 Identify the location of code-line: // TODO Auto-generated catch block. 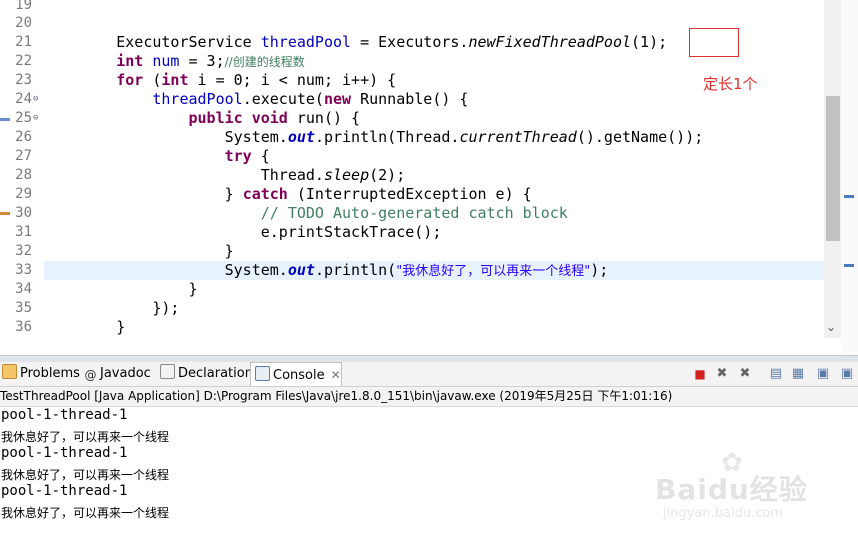
(434, 213).